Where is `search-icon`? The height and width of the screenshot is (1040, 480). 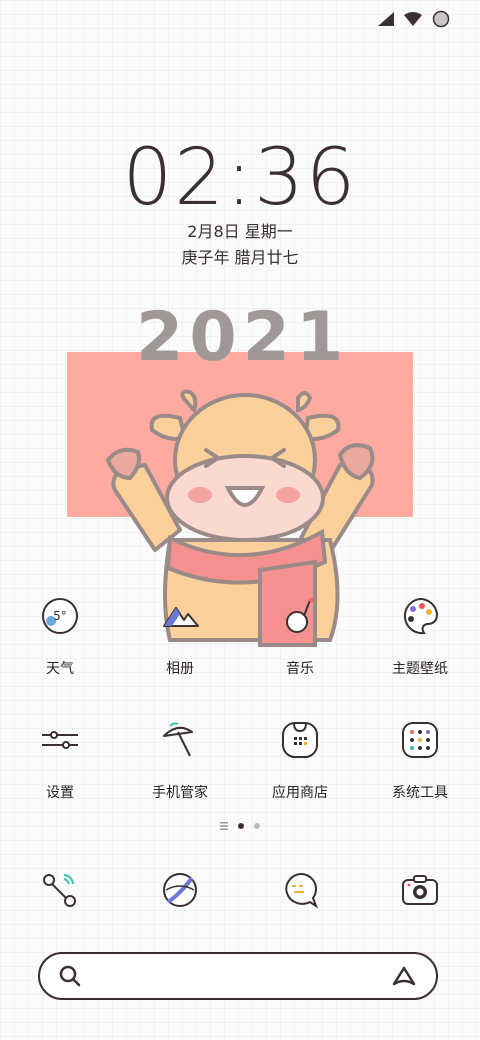
search-icon is located at coordinates (70, 976).